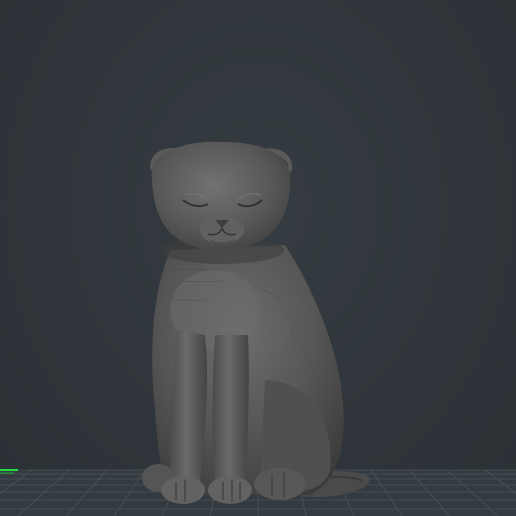  Describe the element at coordinates (230, 408) in the screenshot. I see `cat-front-leg-right` at that location.